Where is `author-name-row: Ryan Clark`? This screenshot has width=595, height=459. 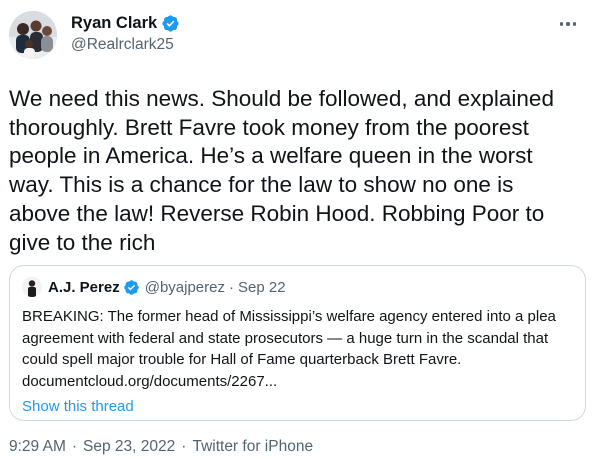 author-name-row: Ryan Clark is located at coordinates (125, 23).